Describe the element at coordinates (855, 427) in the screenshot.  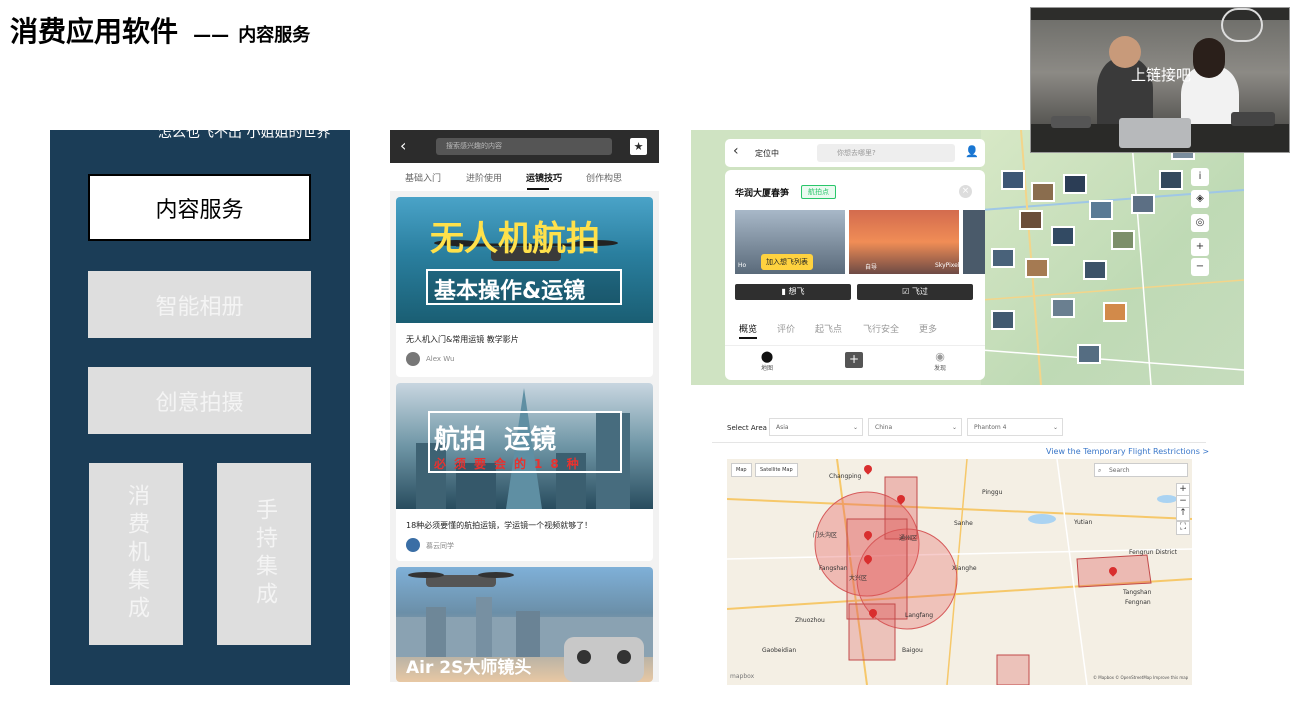
I see `chevron-down-icon: ⌄` at that location.